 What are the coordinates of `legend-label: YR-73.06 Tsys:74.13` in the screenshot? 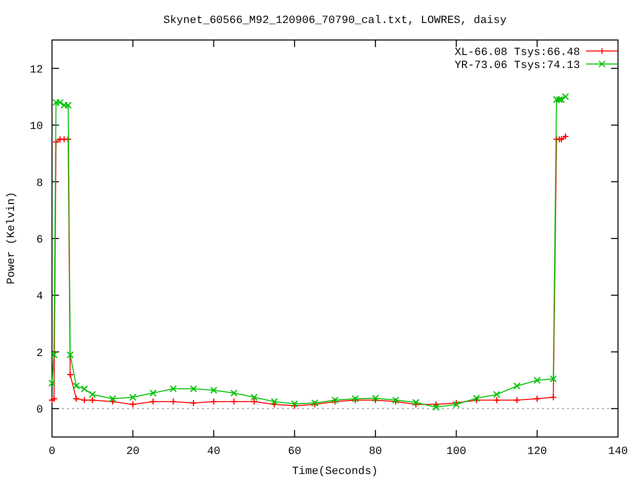 It's located at (517, 66).